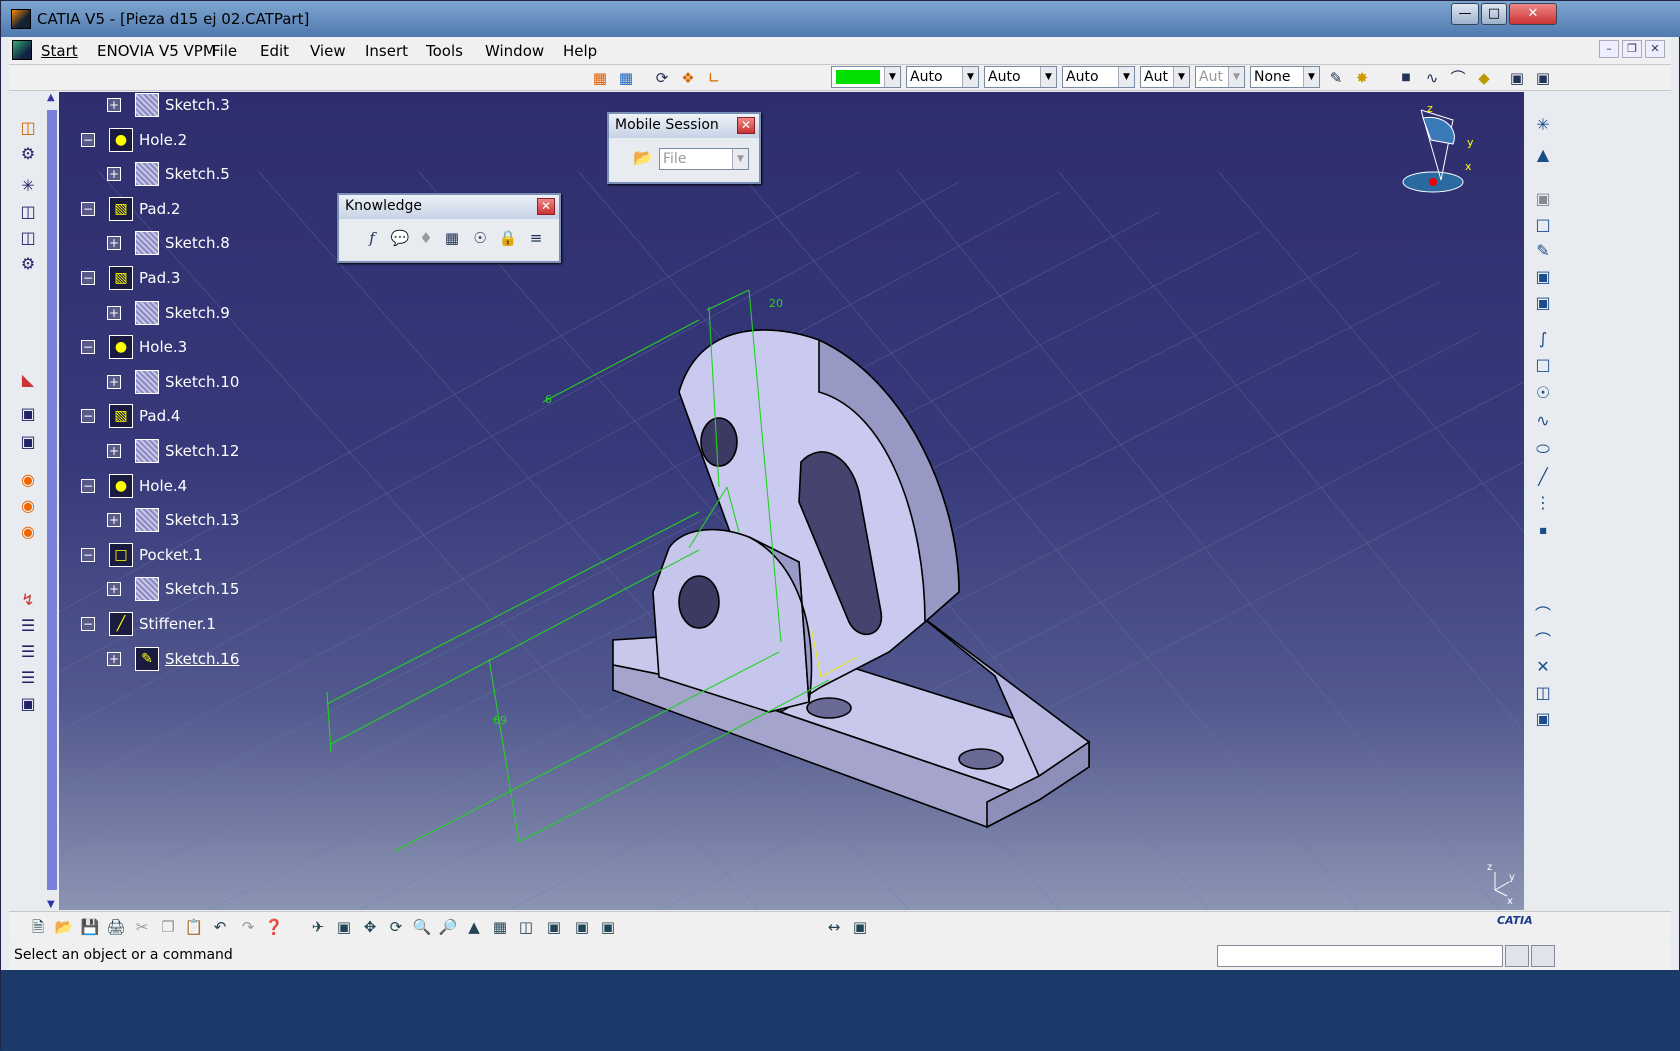 The width and height of the screenshot is (1680, 1051). Describe the element at coordinates (1543, 449) in the screenshot. I see `ellipse-icon: ⬭` at that location.